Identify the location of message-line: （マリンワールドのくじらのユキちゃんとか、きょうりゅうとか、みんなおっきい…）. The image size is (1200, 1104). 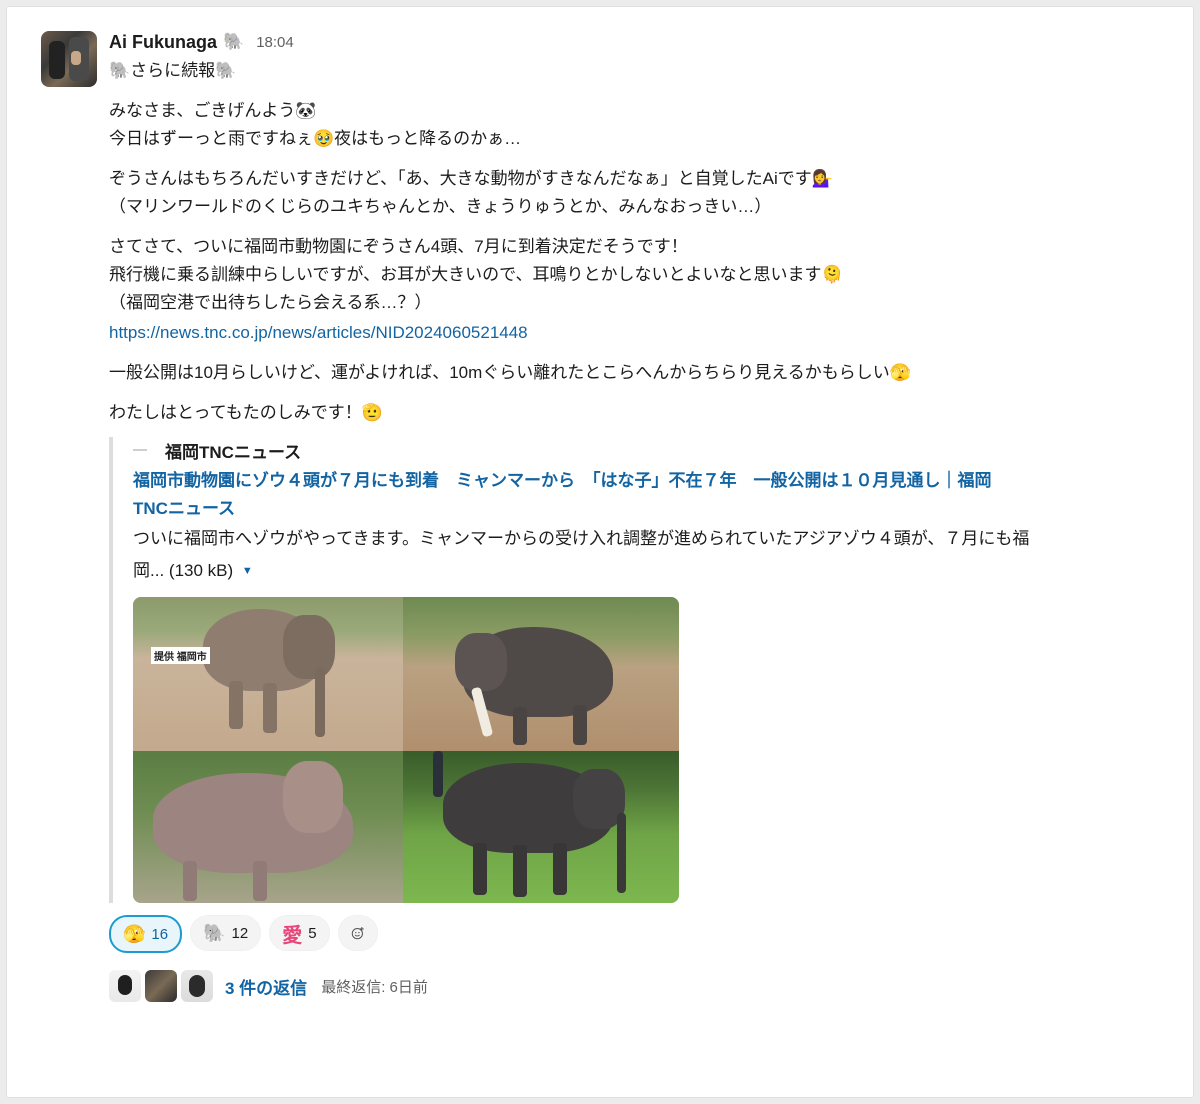
(440, 206).